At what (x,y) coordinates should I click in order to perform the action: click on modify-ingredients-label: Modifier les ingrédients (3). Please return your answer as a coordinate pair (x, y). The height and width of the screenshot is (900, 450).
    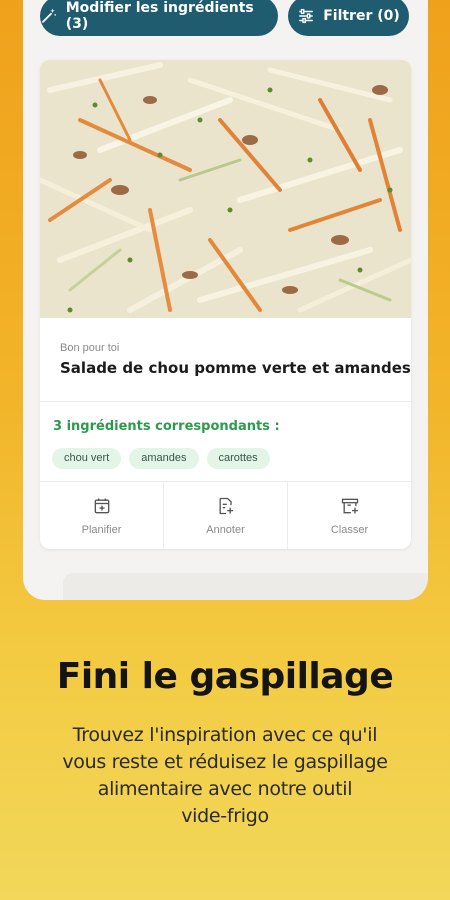
    Looking at the image, I should click on (159, 16).